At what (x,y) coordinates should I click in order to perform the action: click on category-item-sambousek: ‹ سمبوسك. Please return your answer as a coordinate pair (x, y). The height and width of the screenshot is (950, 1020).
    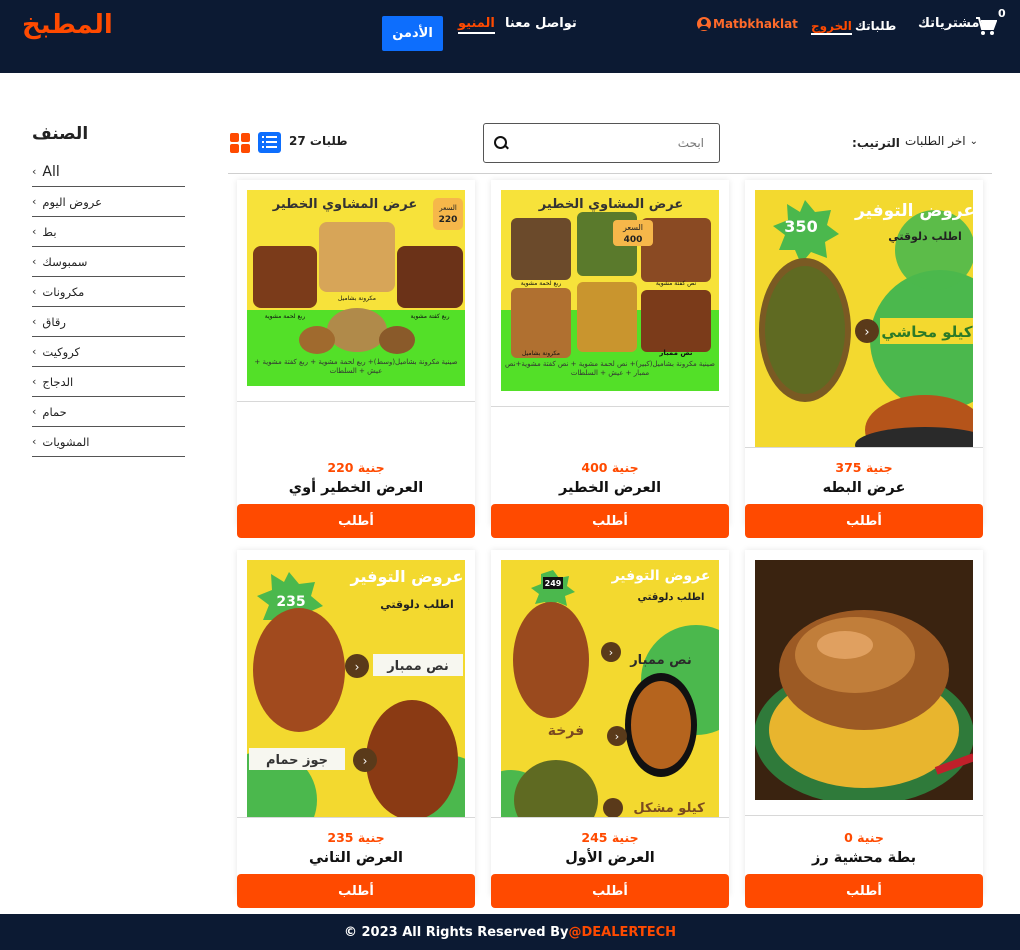
    Looking at the image, I should click on (108, 262).